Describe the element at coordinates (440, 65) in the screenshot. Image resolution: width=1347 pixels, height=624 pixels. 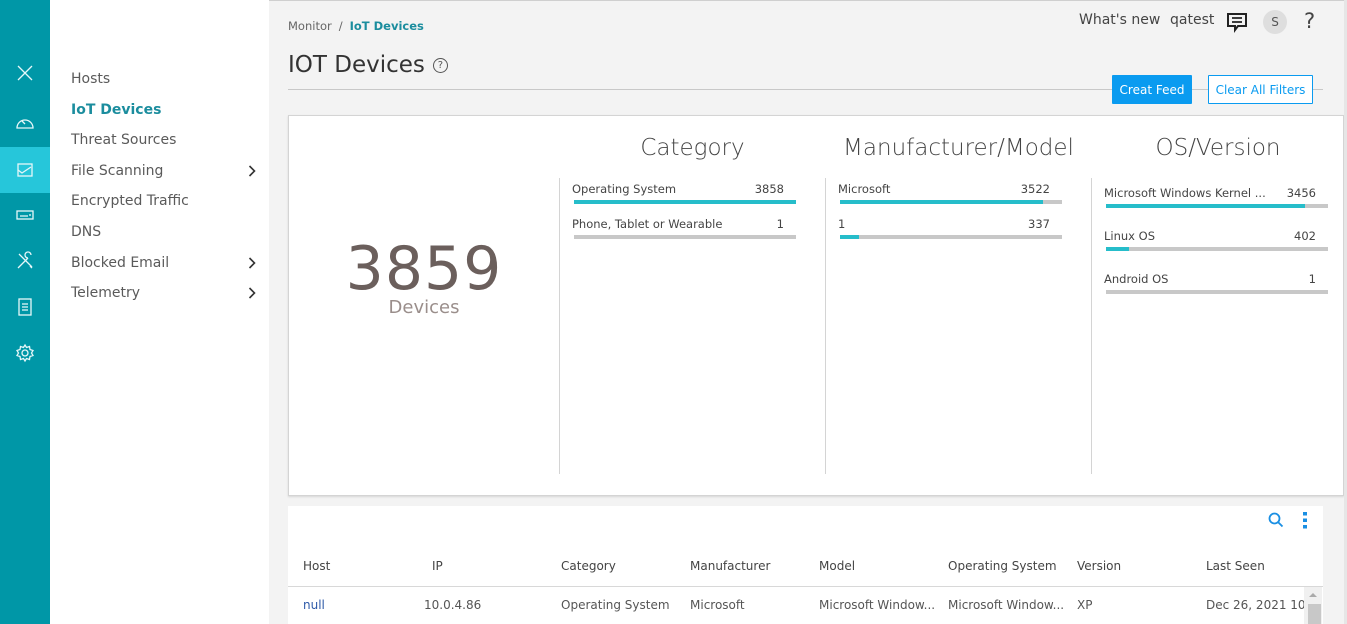
I see `help-circle-icon: ?` at that location.